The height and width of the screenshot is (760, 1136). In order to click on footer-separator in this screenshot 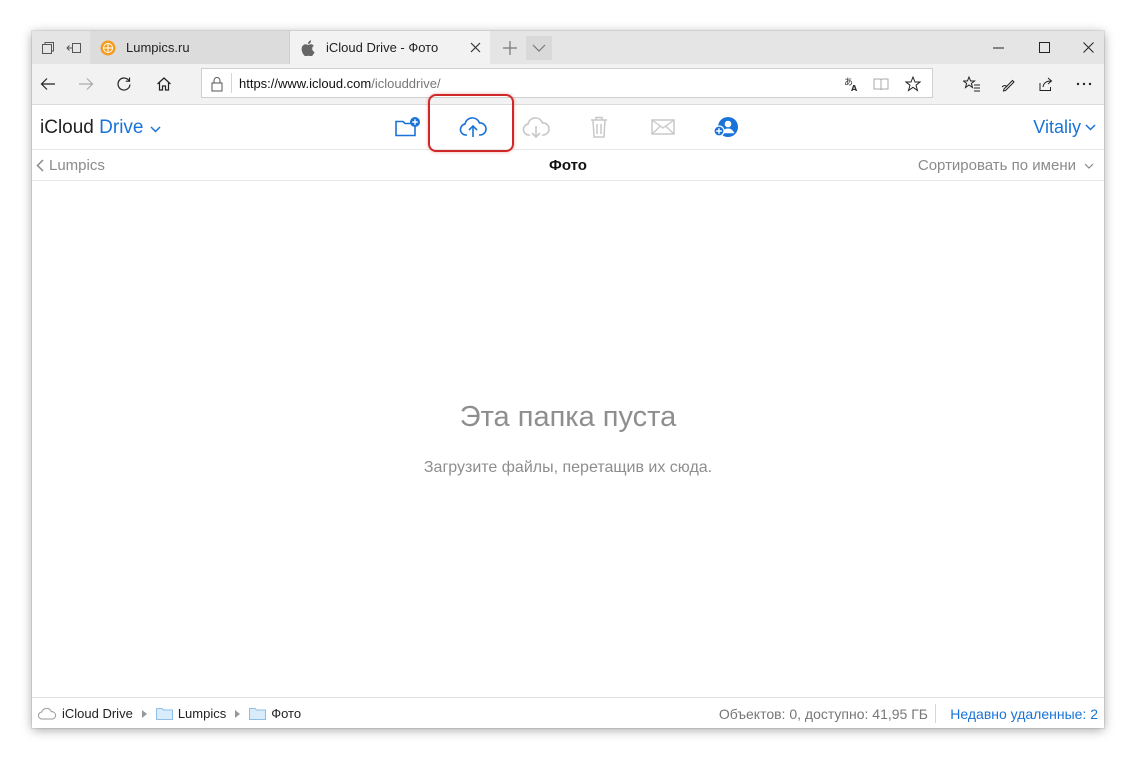, I will do `click(935, 713)`.